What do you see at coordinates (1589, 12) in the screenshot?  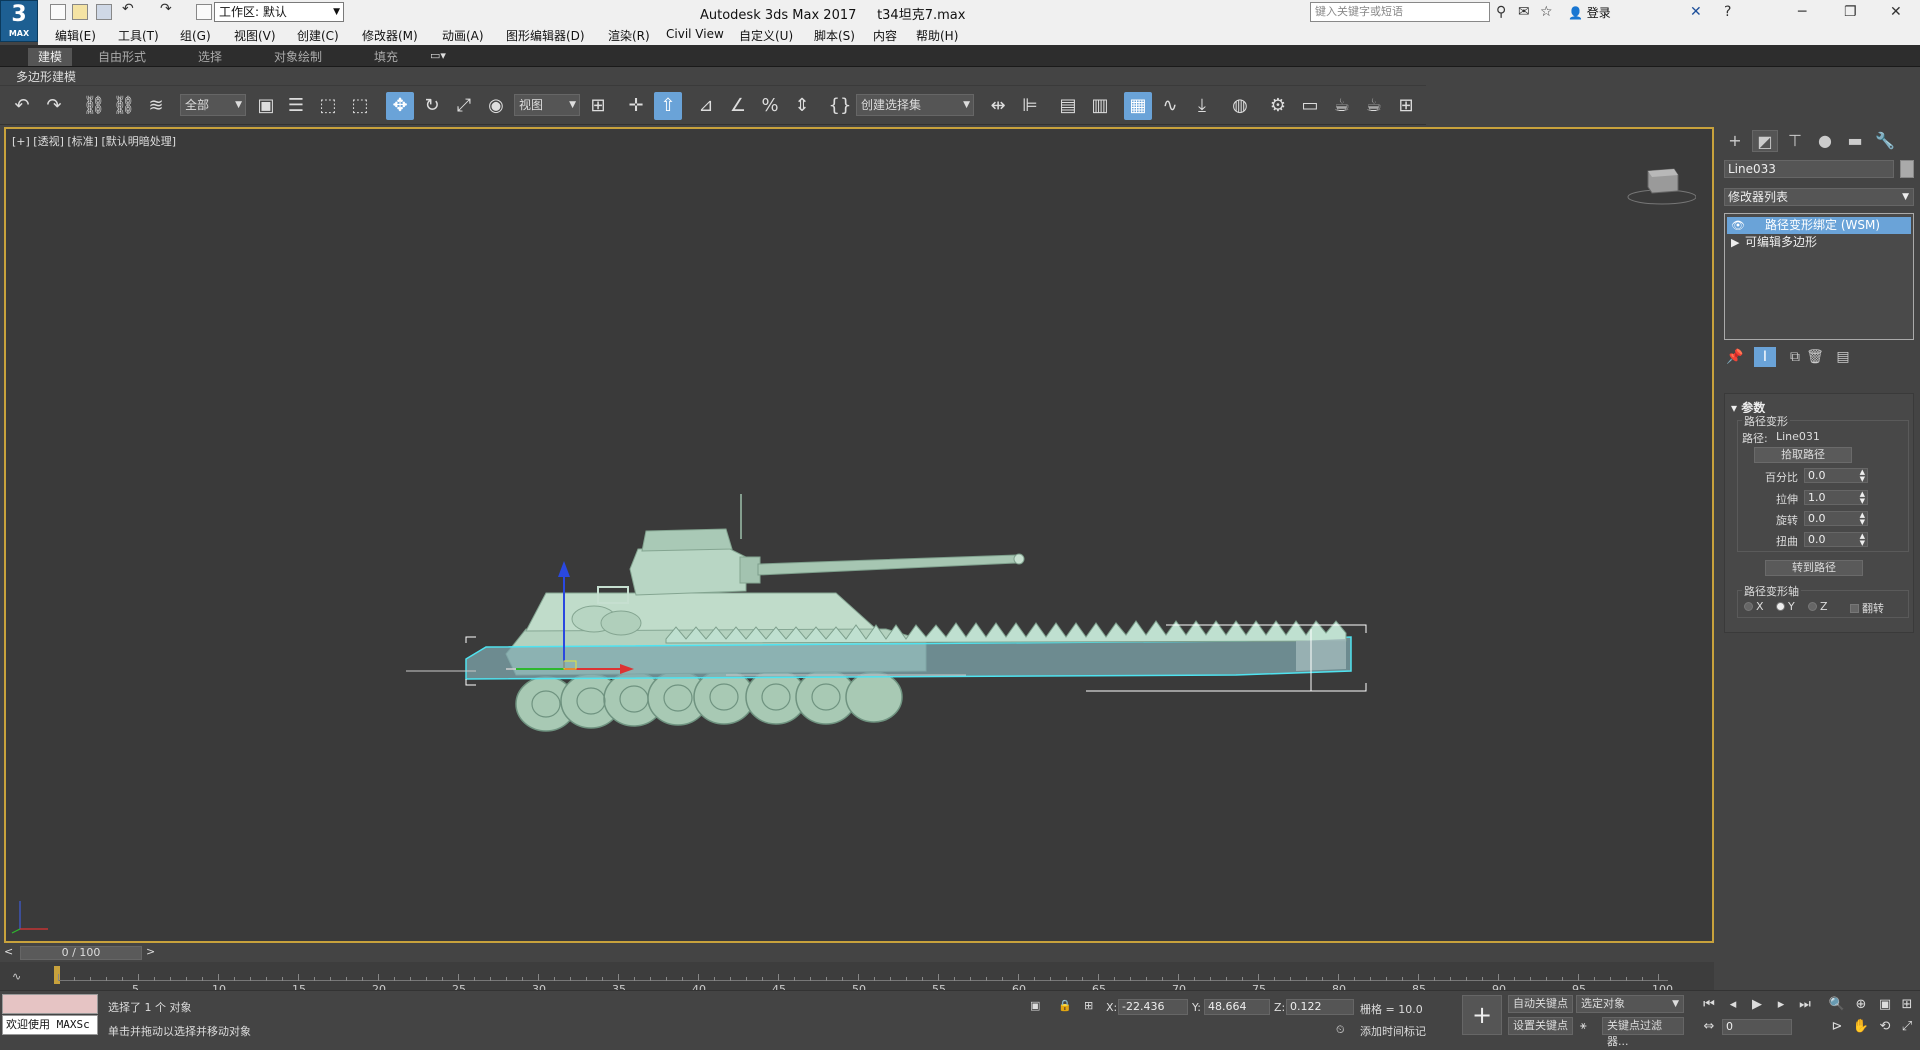 I see `login-button: 👤 登录` at bounding box center [1589, 12].